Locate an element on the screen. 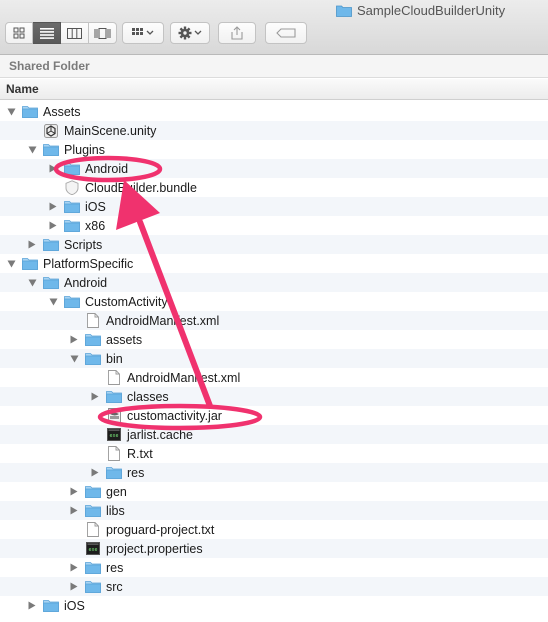 This screenshot has width=548, height=622. file-row: classes is located at coordinates (274, 396).